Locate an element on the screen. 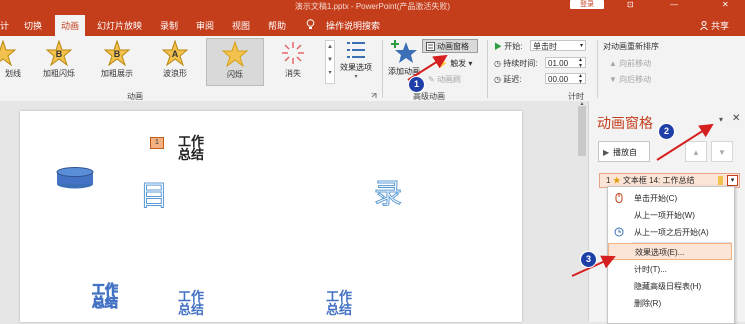 The height and width of the screenshot is (324, 745). callout-badge: 1 is located at coordinates (416, 84).